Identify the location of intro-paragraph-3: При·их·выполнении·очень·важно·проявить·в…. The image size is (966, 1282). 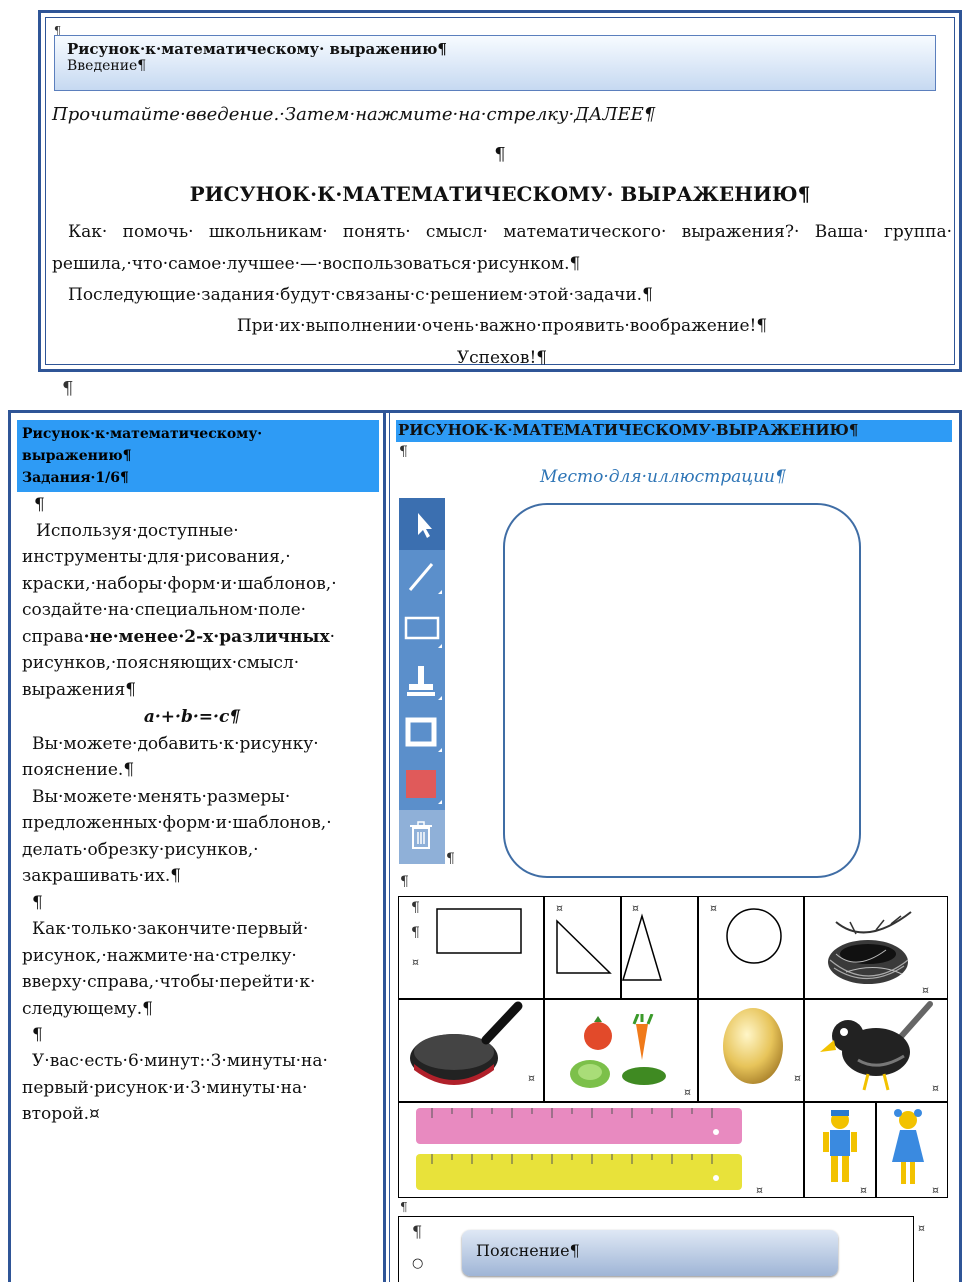
(502, 326).